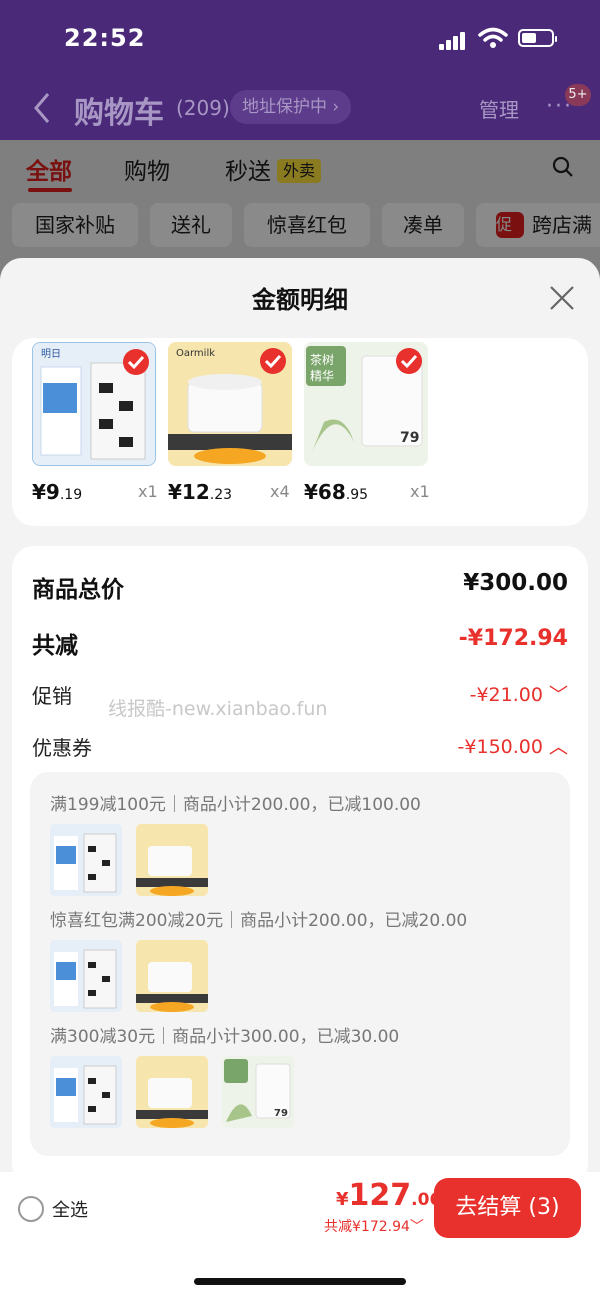  Describe the element at coordinates (499, 108) in the screenshot. I see `manage-button: 管理` at that location.